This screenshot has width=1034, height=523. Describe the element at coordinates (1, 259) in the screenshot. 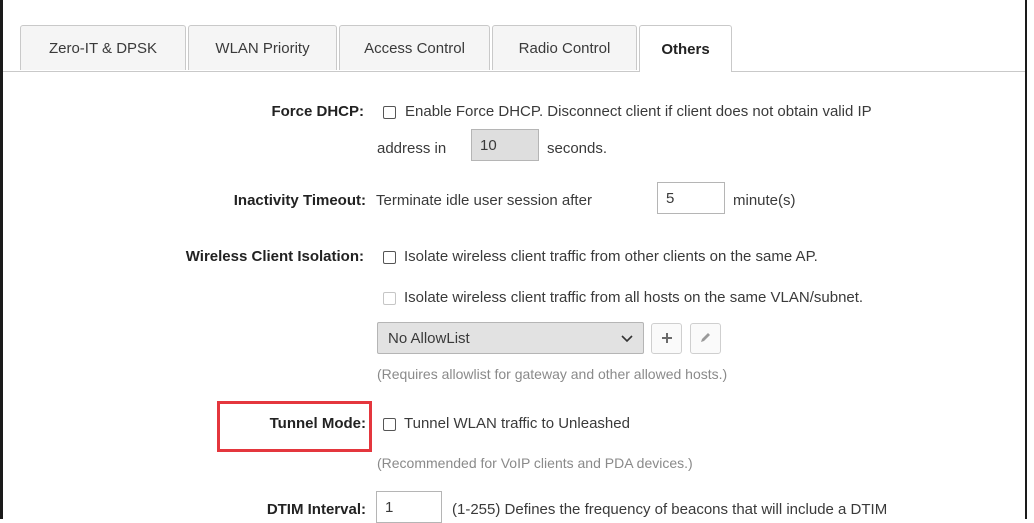

I see `window-border-left` at that location.